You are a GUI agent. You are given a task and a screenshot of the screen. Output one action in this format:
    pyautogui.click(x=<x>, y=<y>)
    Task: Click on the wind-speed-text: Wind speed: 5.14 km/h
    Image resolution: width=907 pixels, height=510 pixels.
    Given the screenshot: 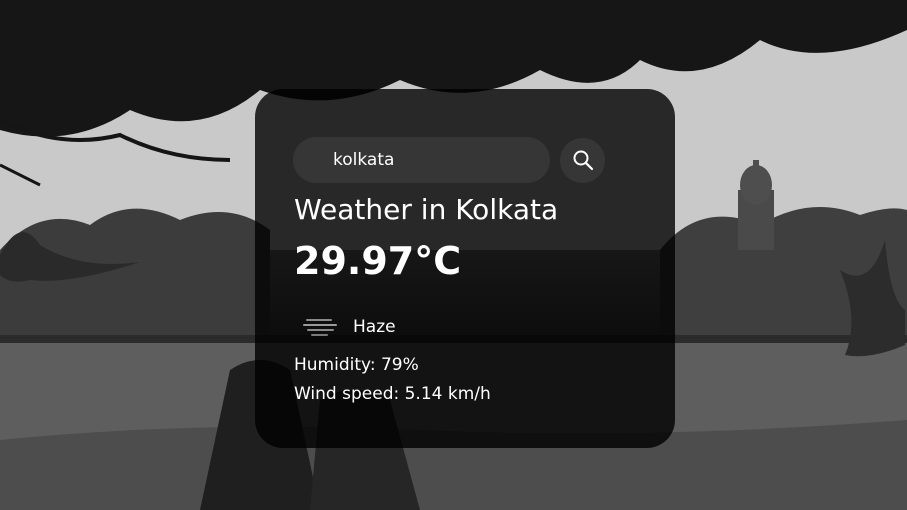 What is the action you would take?
    pyautogui.click(x=392, y=394)
    